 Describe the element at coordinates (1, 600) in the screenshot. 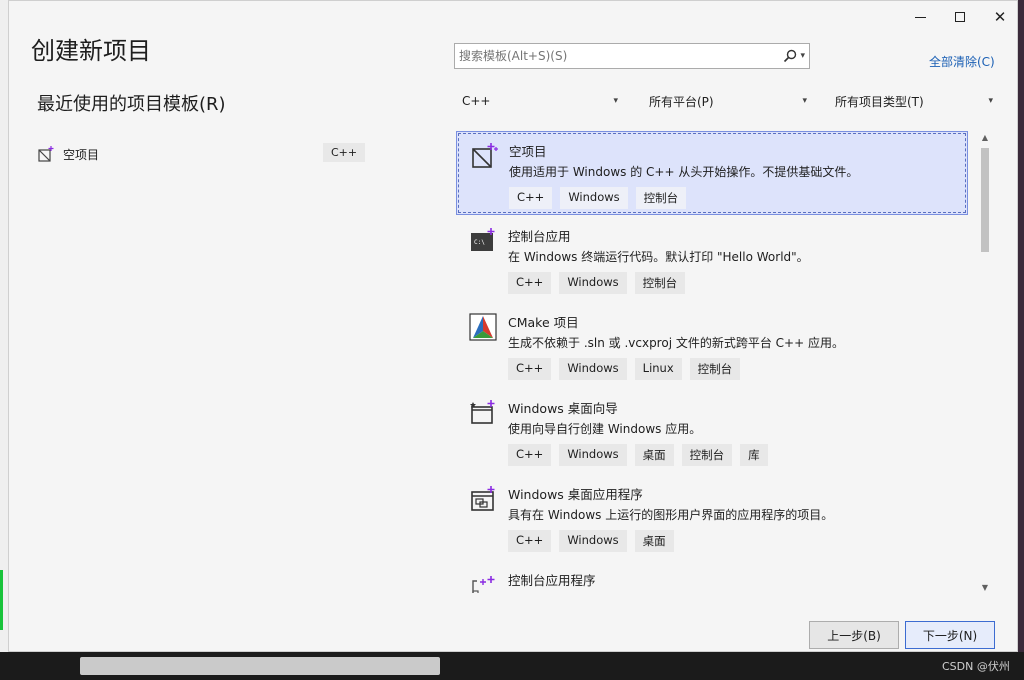

I see `background-accent` at that location.